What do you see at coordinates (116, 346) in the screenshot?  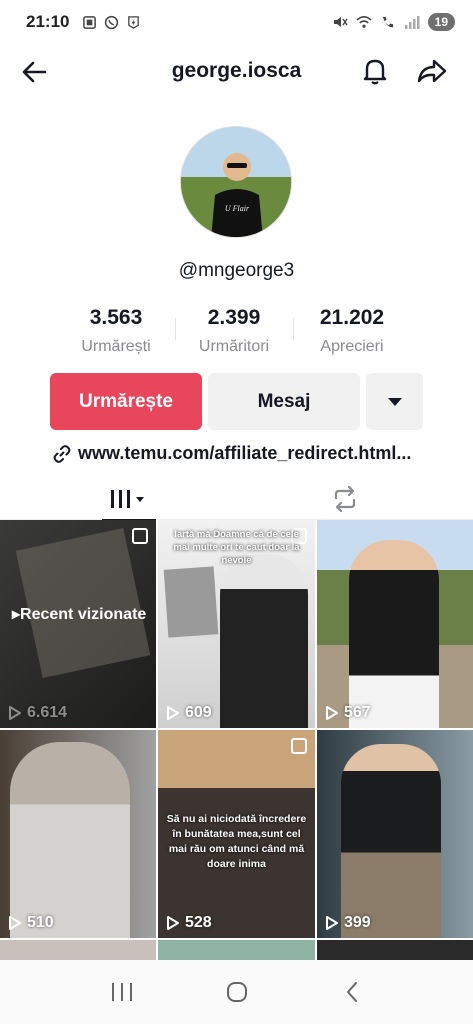 I see `stat-label: Urmărești` at bounding box center [116, 346].